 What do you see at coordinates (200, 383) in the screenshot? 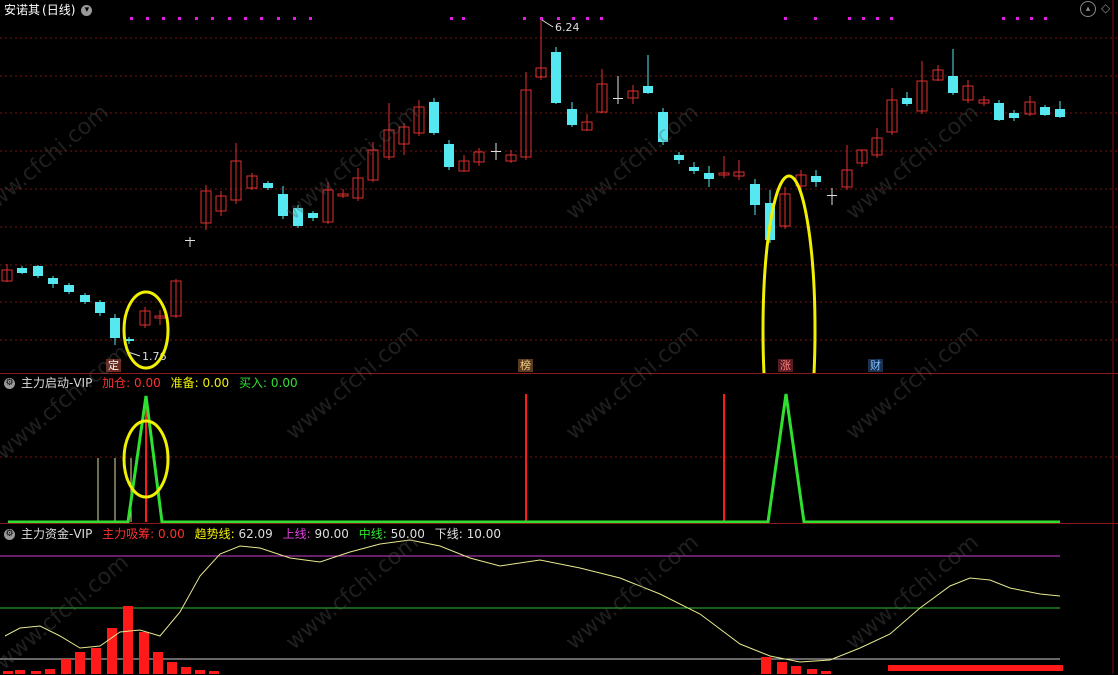
I see `field-zhunbei: 准备: 0.00` at bounding box center [200, 383].